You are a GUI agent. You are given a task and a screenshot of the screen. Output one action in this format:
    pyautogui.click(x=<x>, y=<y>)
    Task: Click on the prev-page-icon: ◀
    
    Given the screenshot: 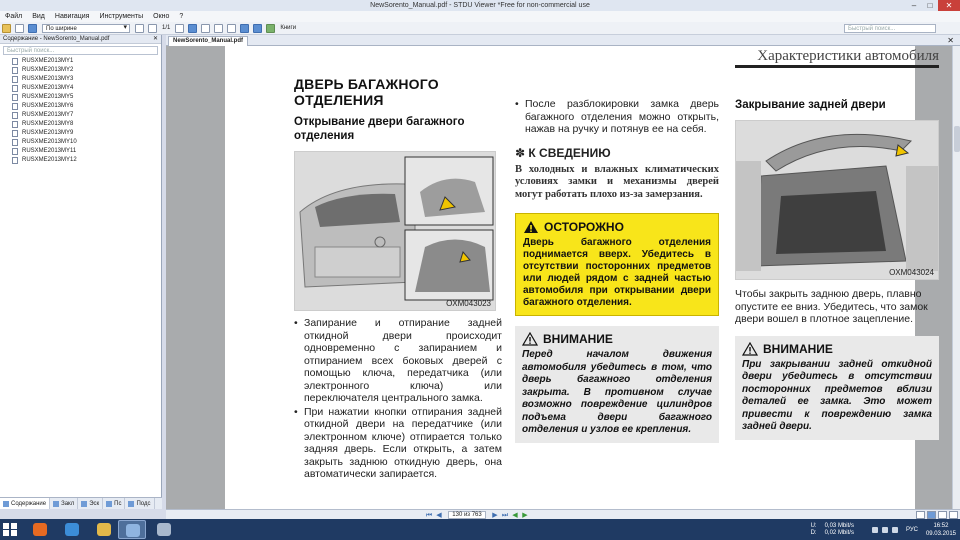 What is the action you would take?
    pyautogui.click(x=439, y=515)
    